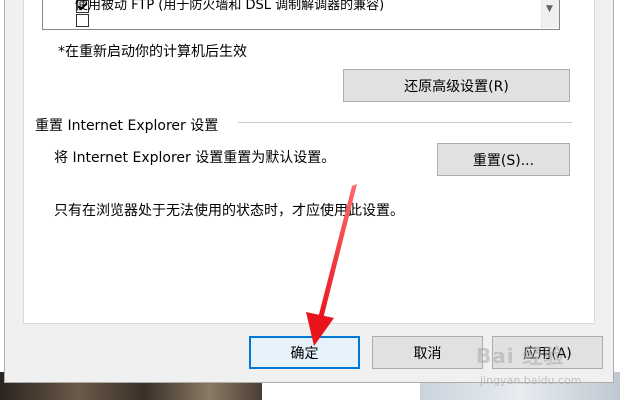 This screenshot has width=620, height=400. Describe the element at coordinates (229, 6) in the screenshot. I see `list-item: 使用被动 FTP (用于防火墙和 DSL 调制解调器的兼容)` at that location.